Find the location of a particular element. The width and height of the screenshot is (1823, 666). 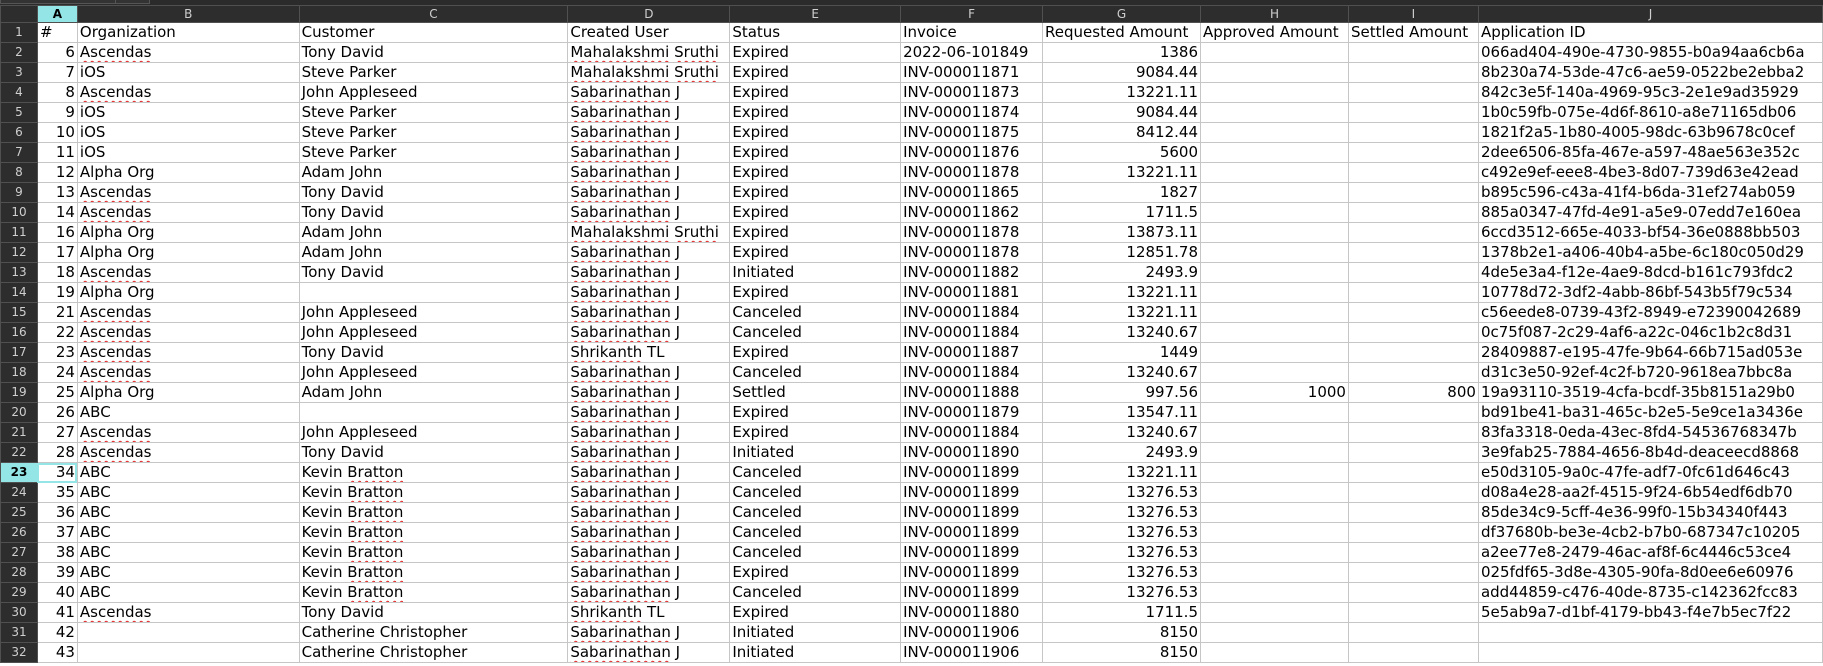

column-header-g: G is located at coordinates (1121, 14).